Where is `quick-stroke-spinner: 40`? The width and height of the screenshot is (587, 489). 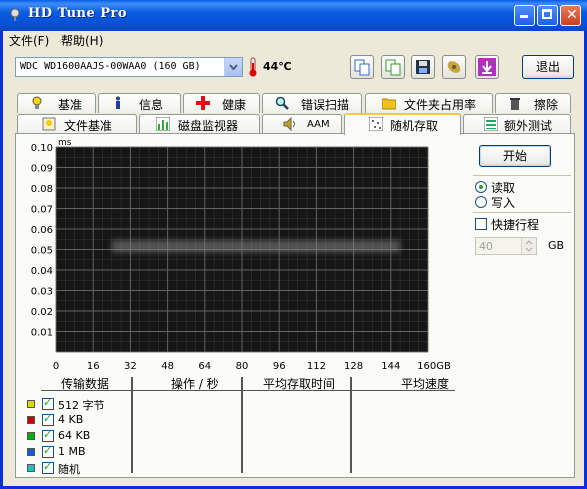 quick-stroke-spinner: 40 is located at coordinates (506, 246).